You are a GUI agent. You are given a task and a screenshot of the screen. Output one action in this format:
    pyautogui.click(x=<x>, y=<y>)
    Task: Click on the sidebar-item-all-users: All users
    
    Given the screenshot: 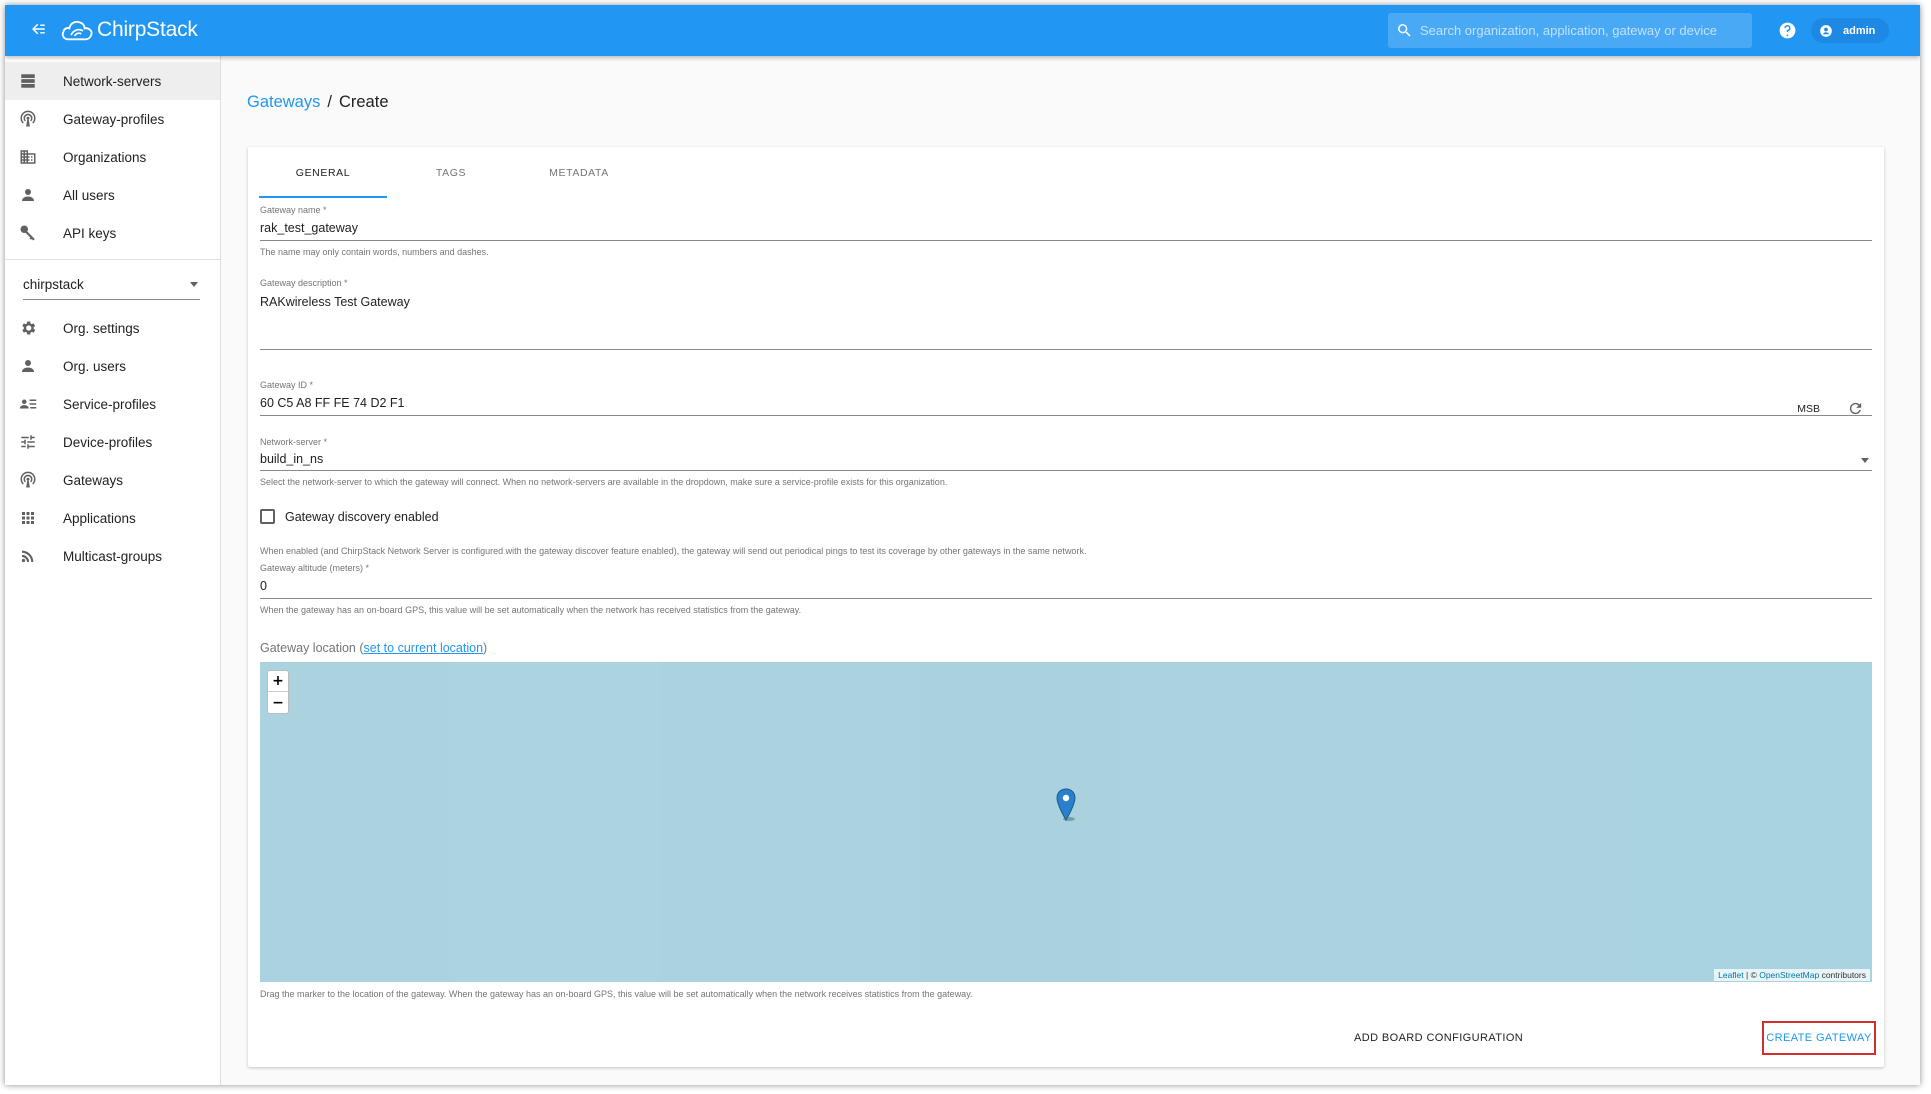 What is the action you would take?
    pyautogui.click(x=112, y=195)
    